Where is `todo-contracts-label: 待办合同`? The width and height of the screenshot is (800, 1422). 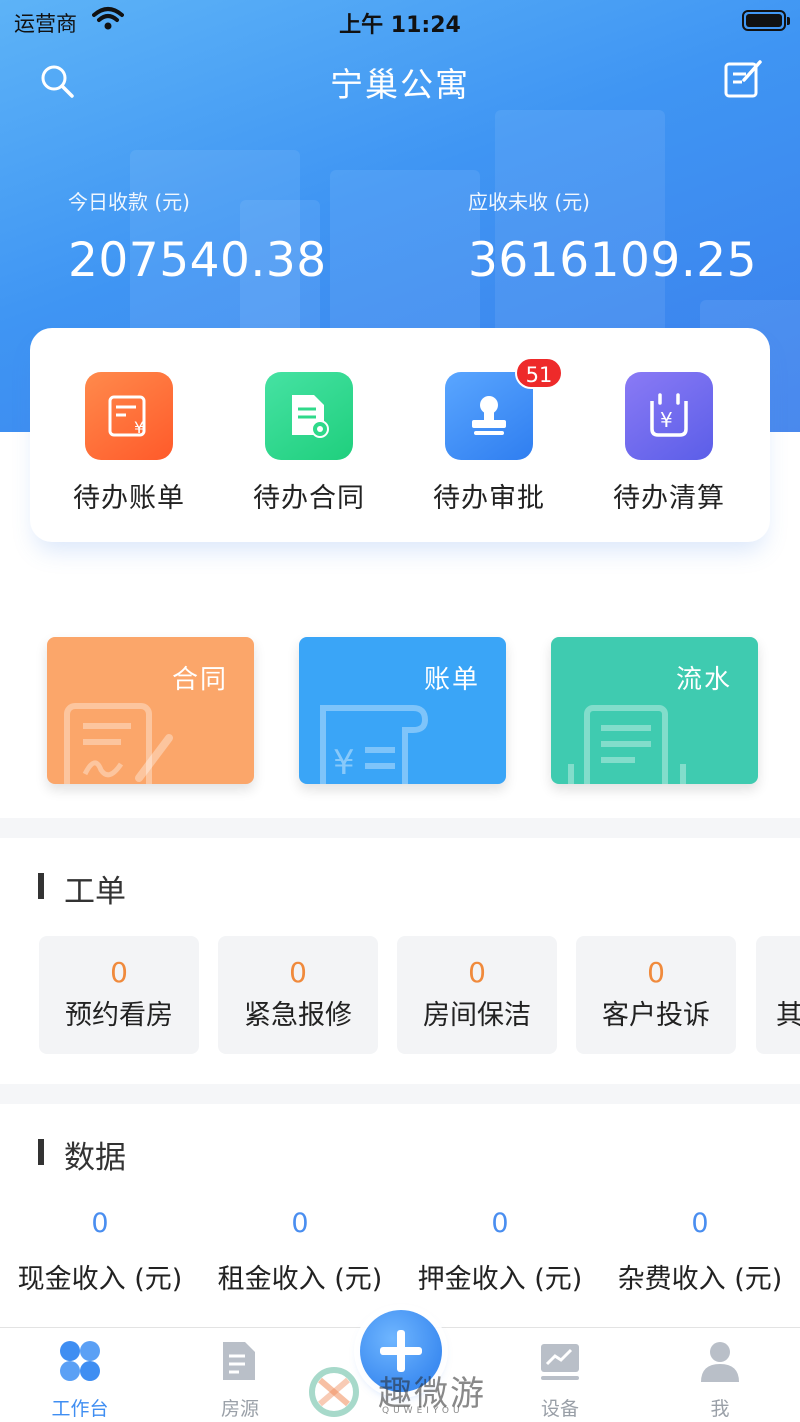 todo-contracts-label: 待办合同 is located at coordinates (309, 498).